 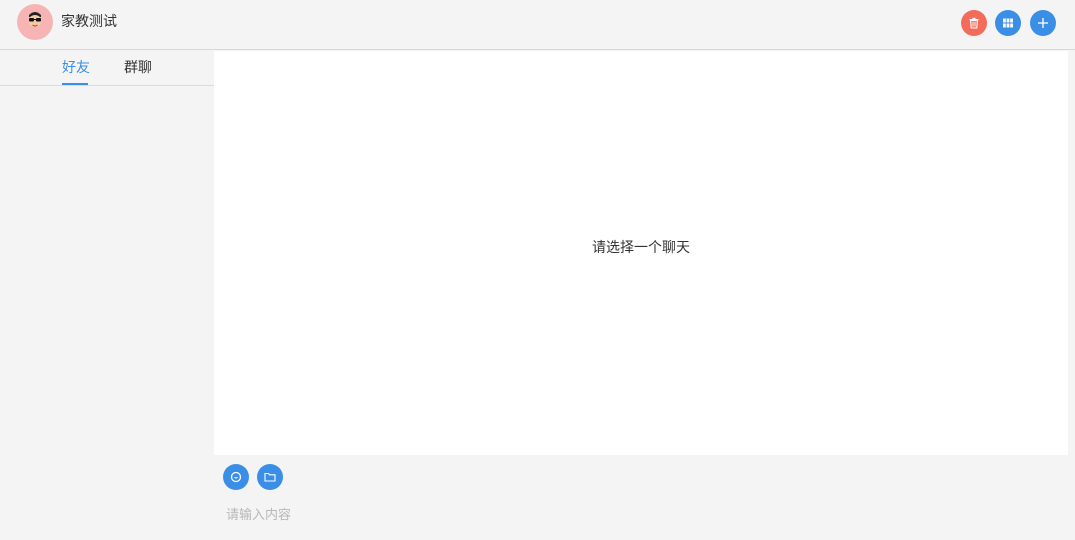 I want to click on user-name: 家教测试, so click(x=89, y=22).